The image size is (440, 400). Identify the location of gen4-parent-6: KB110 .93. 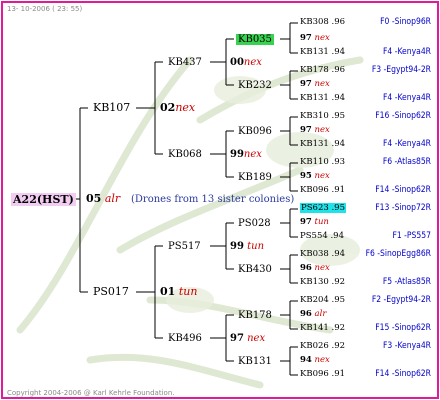
(322, 162).